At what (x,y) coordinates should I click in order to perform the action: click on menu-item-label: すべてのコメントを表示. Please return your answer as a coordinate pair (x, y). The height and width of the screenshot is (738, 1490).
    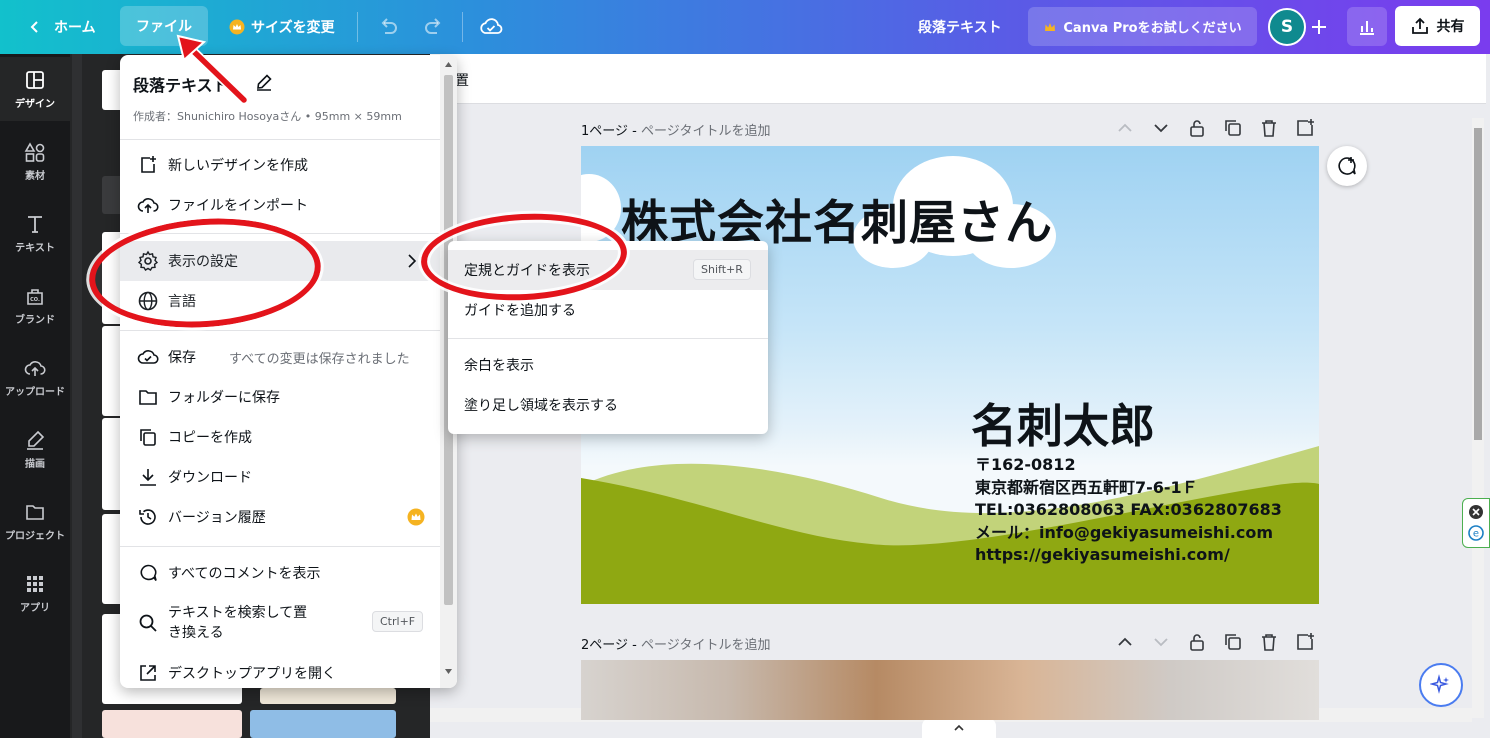
    Looking at the image, I should click on (244, 574).